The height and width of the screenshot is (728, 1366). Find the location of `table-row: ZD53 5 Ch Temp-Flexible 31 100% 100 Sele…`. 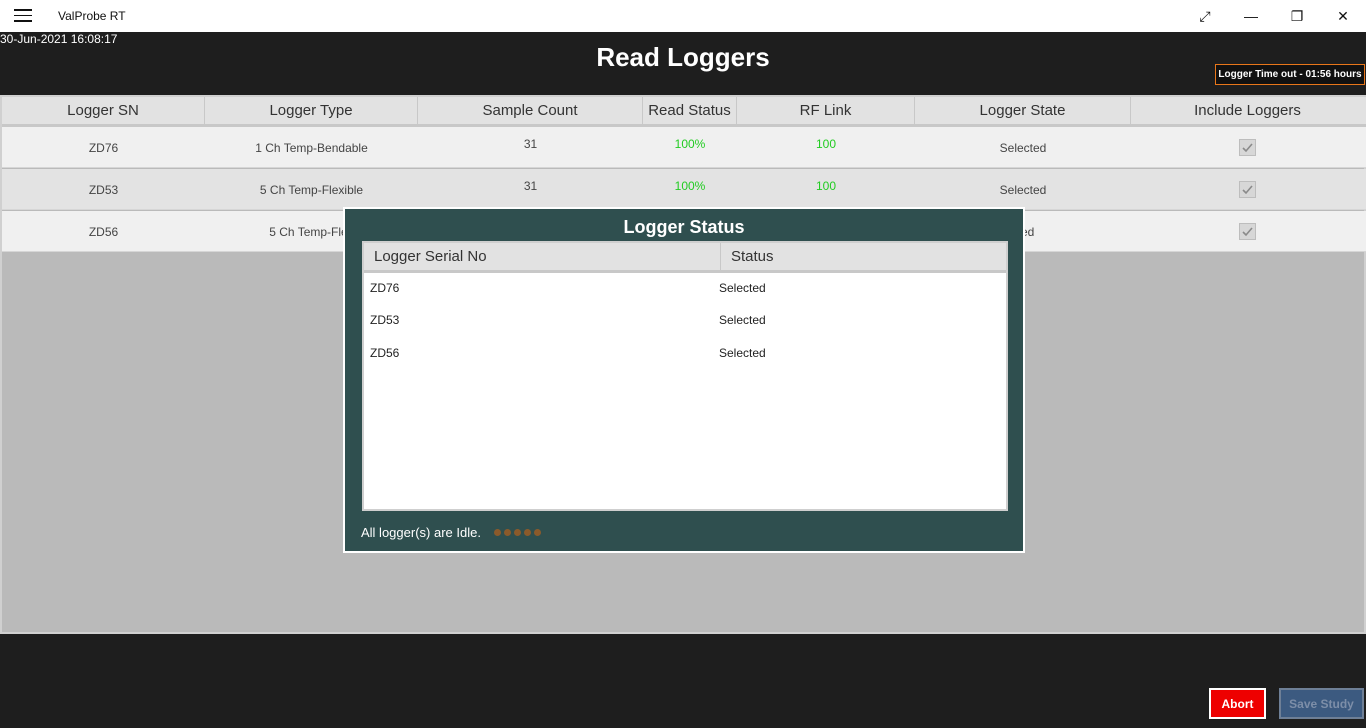

table-row: ZD53 5 Ch Temp-Flexible 31 100% 100 Sele… is located at coordinates (684, 189).